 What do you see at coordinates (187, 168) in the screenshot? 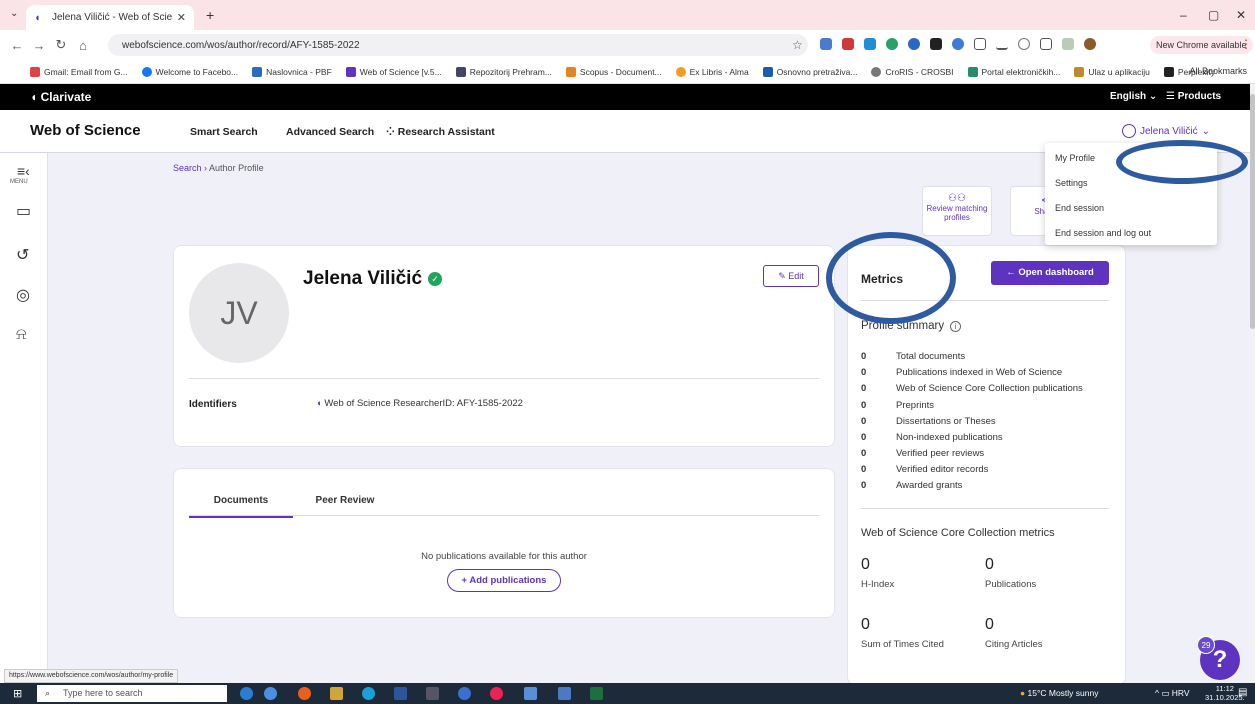
I see `breadcrumb-search: Search` at bounding box center [187, 168].